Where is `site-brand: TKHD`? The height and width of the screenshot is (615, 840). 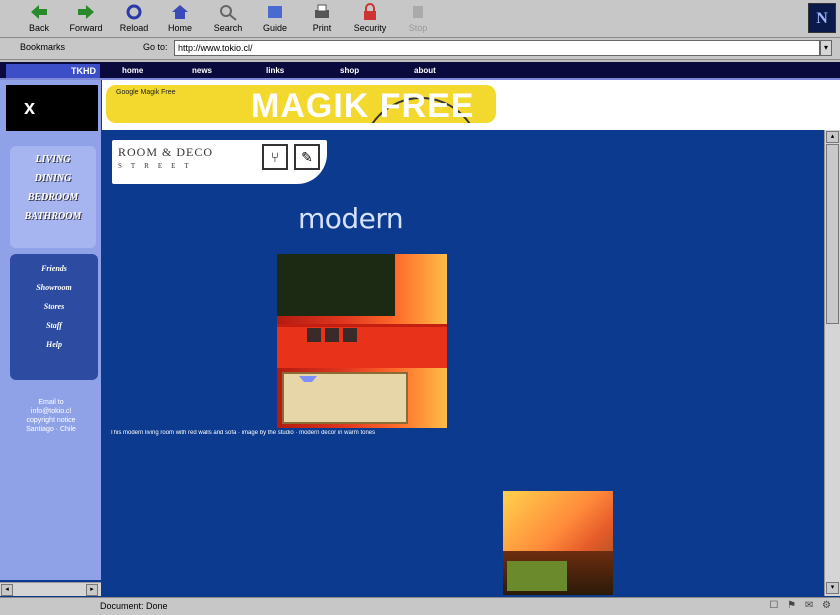 site-brand: TKHD is located at coordinates (53, 71).